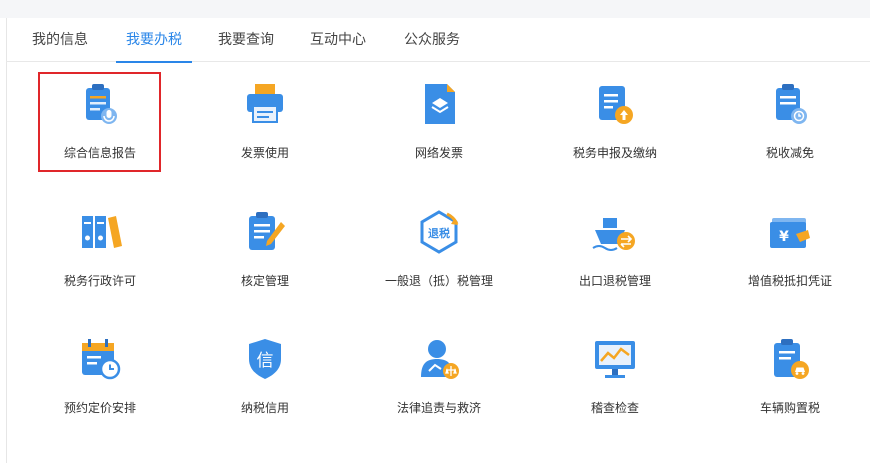 The width and height of the screenshot is (870, 463). What do you see at coordinates (614, 281) in the screenshot?
I see `tile-label: 出口退税管理` at bounding box center [614, 281].